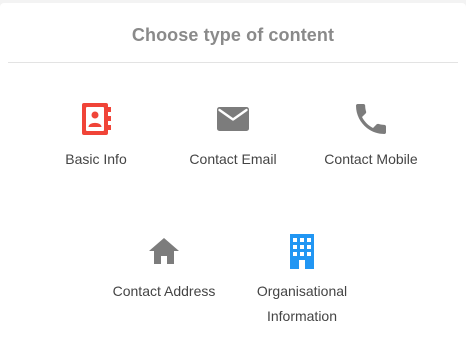 Image resolution: width=466 pixels, height=339 pixels. I want to click on phone-icon, so click(371, 119).